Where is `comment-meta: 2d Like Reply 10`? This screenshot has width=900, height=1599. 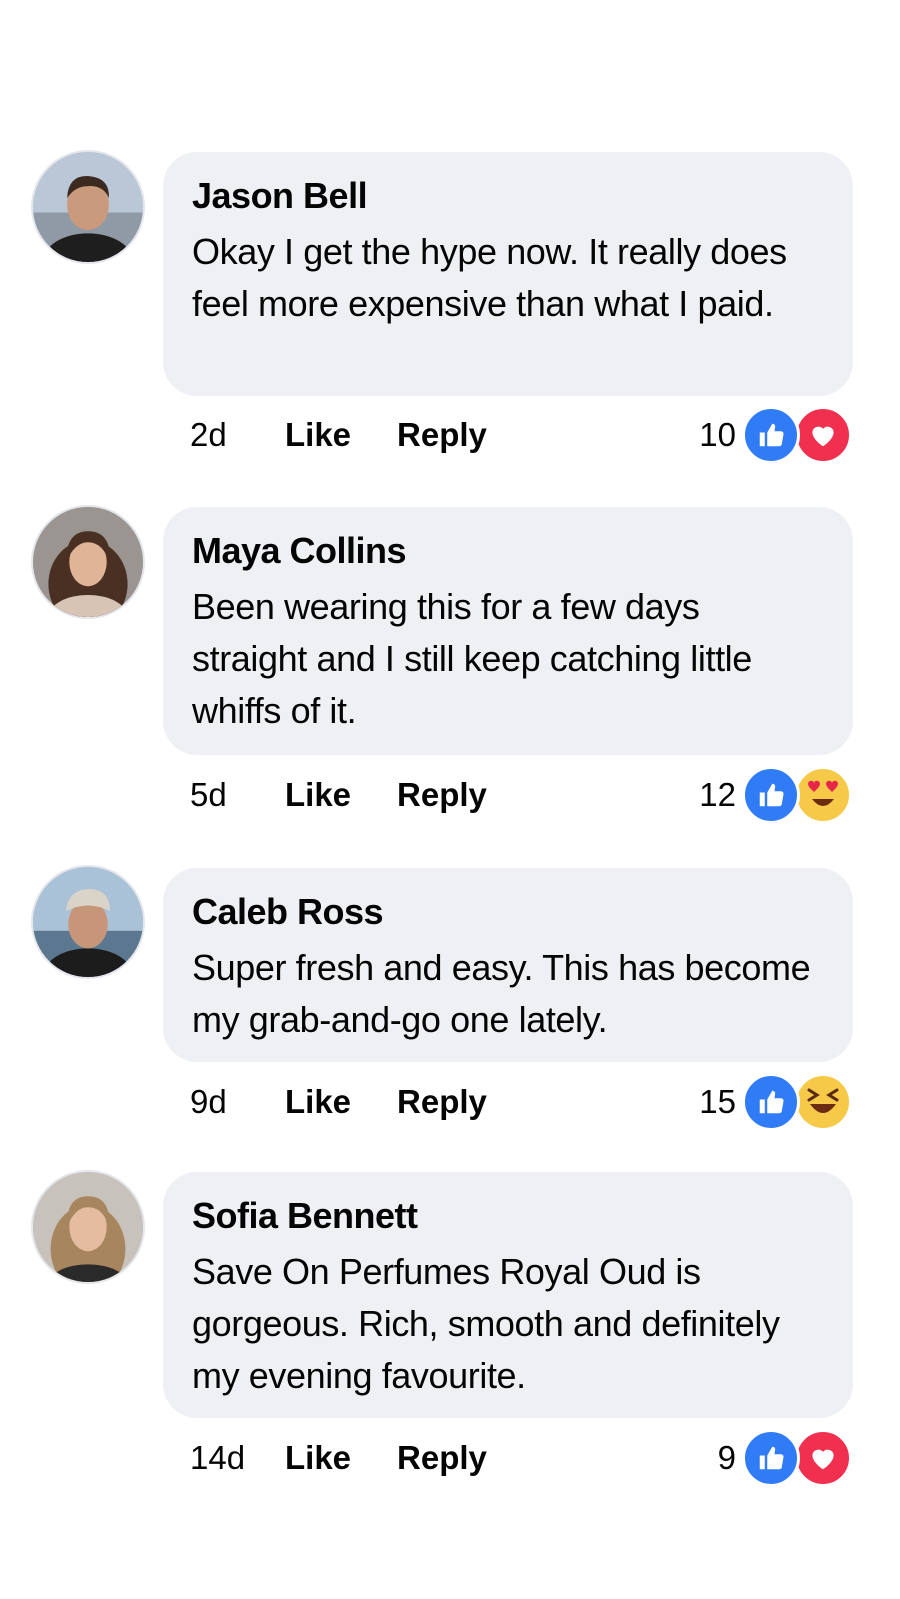 comment-meta: 2d Like Reply 10 is located at coordinates (521, 435).